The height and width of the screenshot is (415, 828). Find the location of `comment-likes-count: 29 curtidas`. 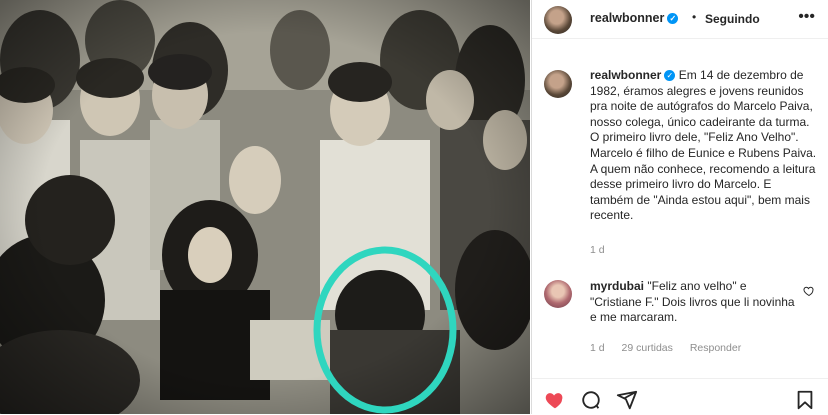

comment-likes-count: 29 curtidas is located at coordinates (647, 348).